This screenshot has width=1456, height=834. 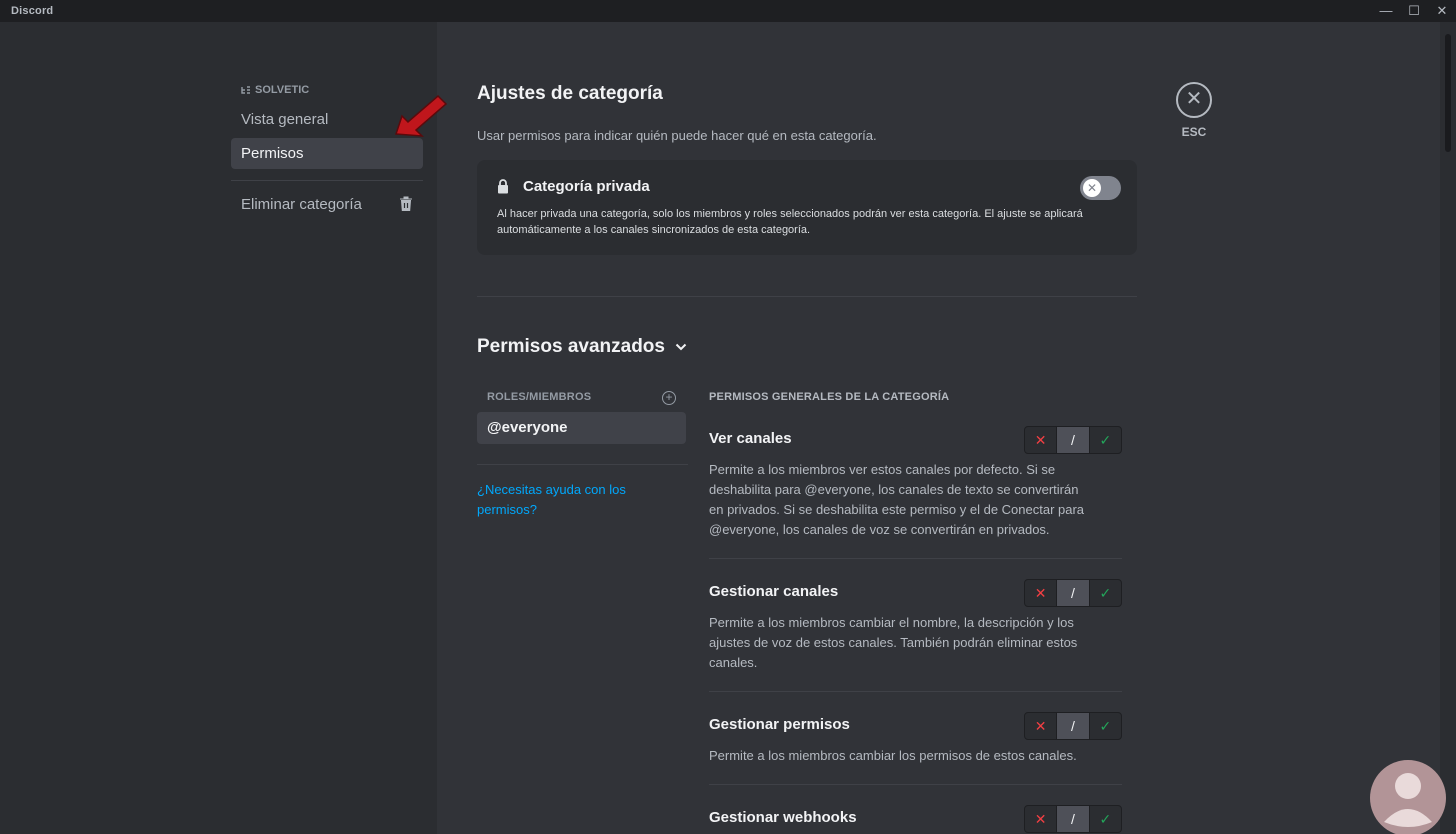 What do you see at coordinates (669, 398) in the screenshot?
I see `add-role-icon: +` at bounding box center [669, 398].